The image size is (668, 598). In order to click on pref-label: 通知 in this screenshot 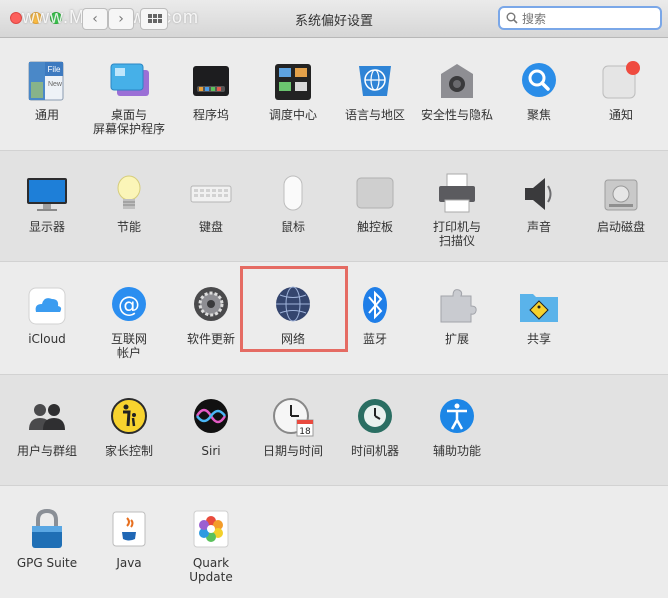, I will do `click(620, 115)`.